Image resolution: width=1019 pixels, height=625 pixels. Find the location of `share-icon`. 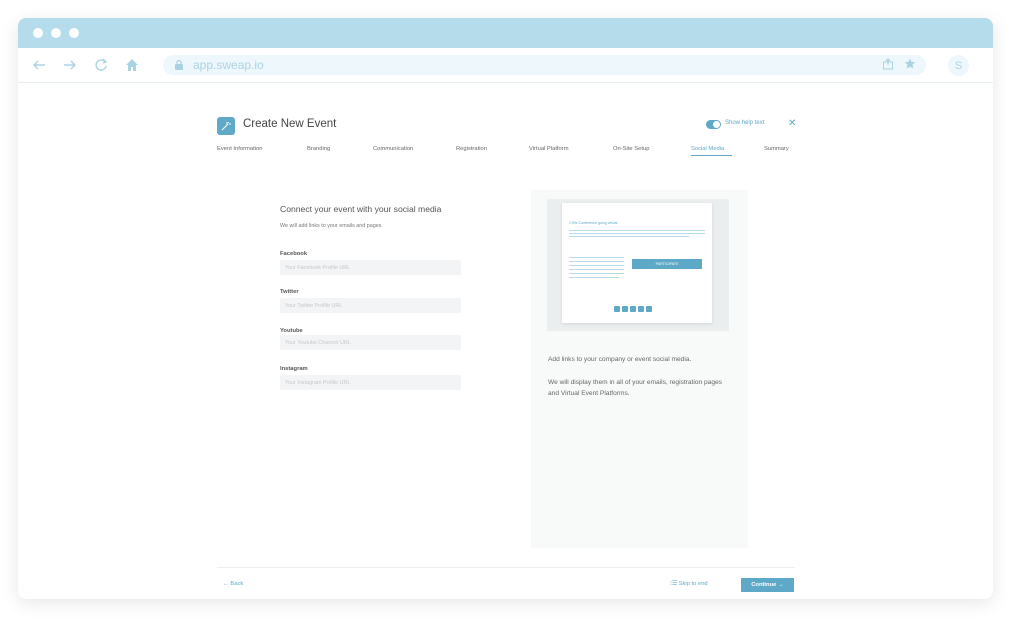

share-icon is located at coordinates (888, 64).